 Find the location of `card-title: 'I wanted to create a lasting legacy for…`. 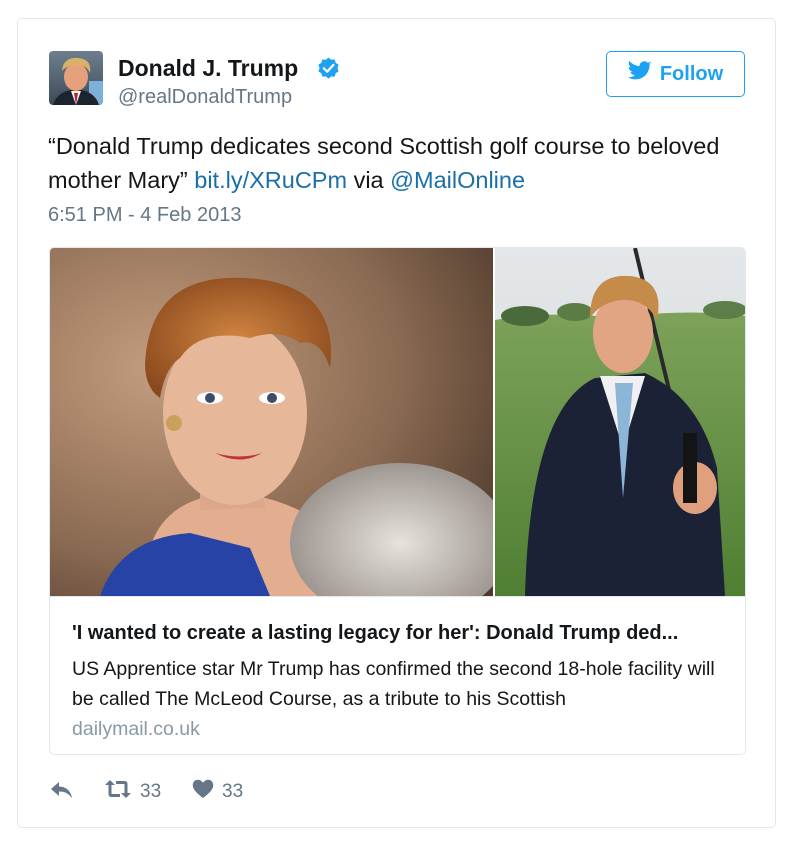

card-title: 'I wanted to create a lasting legacy for… is located at coordinates (402, 633).